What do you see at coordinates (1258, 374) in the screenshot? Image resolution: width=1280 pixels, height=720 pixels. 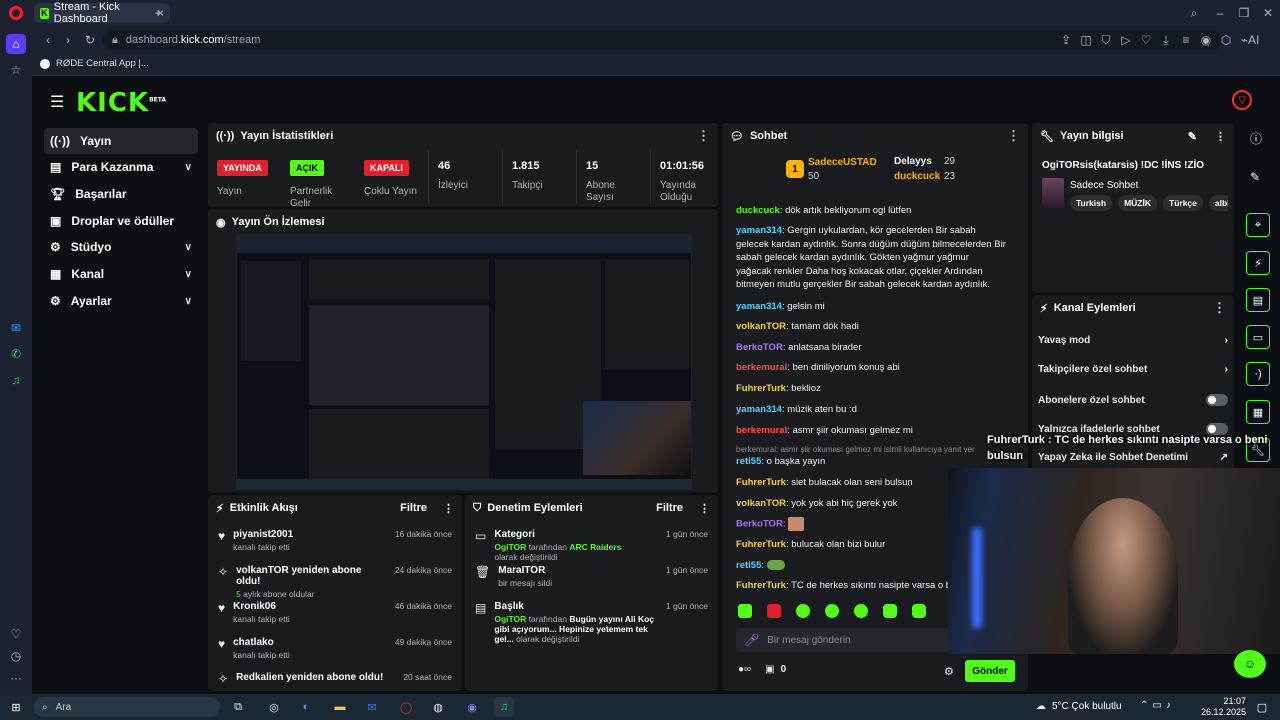 I see `broadcast-icon: ·)` at bounding box center [1258, 374].